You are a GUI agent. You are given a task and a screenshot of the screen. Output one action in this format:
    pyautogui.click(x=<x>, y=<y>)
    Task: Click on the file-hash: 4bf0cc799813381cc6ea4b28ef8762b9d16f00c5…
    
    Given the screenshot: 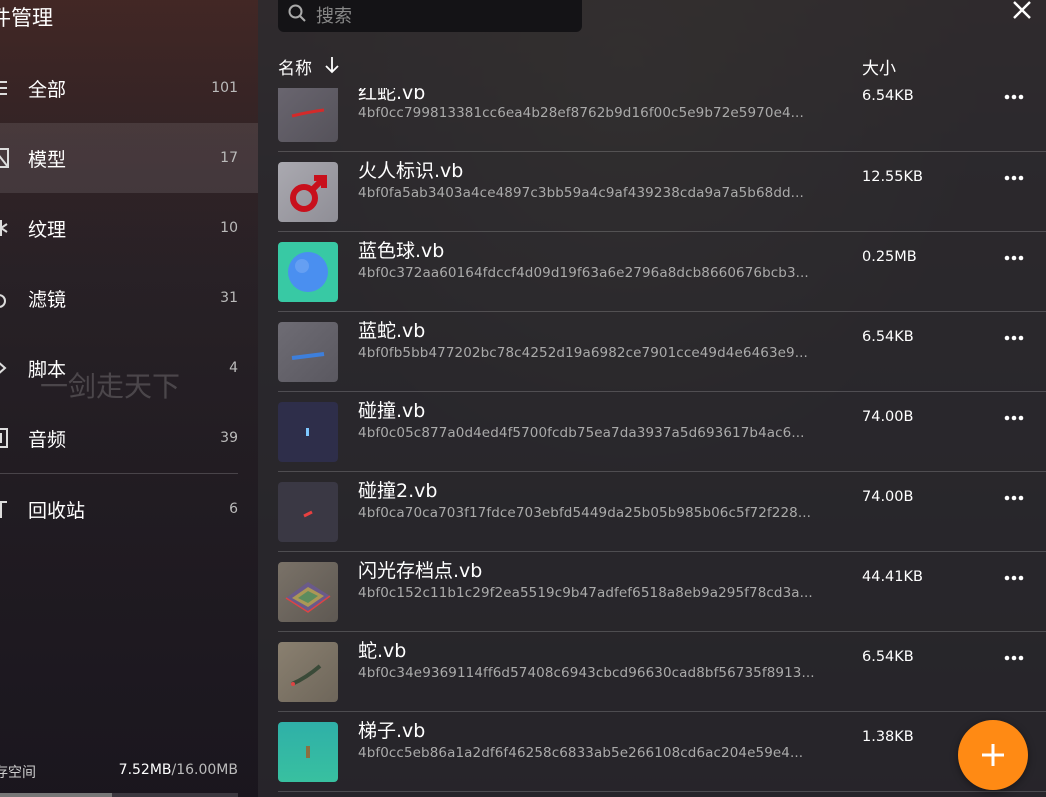 What is the action you would take?
    pyautogui.click(x=581, y=113)
    